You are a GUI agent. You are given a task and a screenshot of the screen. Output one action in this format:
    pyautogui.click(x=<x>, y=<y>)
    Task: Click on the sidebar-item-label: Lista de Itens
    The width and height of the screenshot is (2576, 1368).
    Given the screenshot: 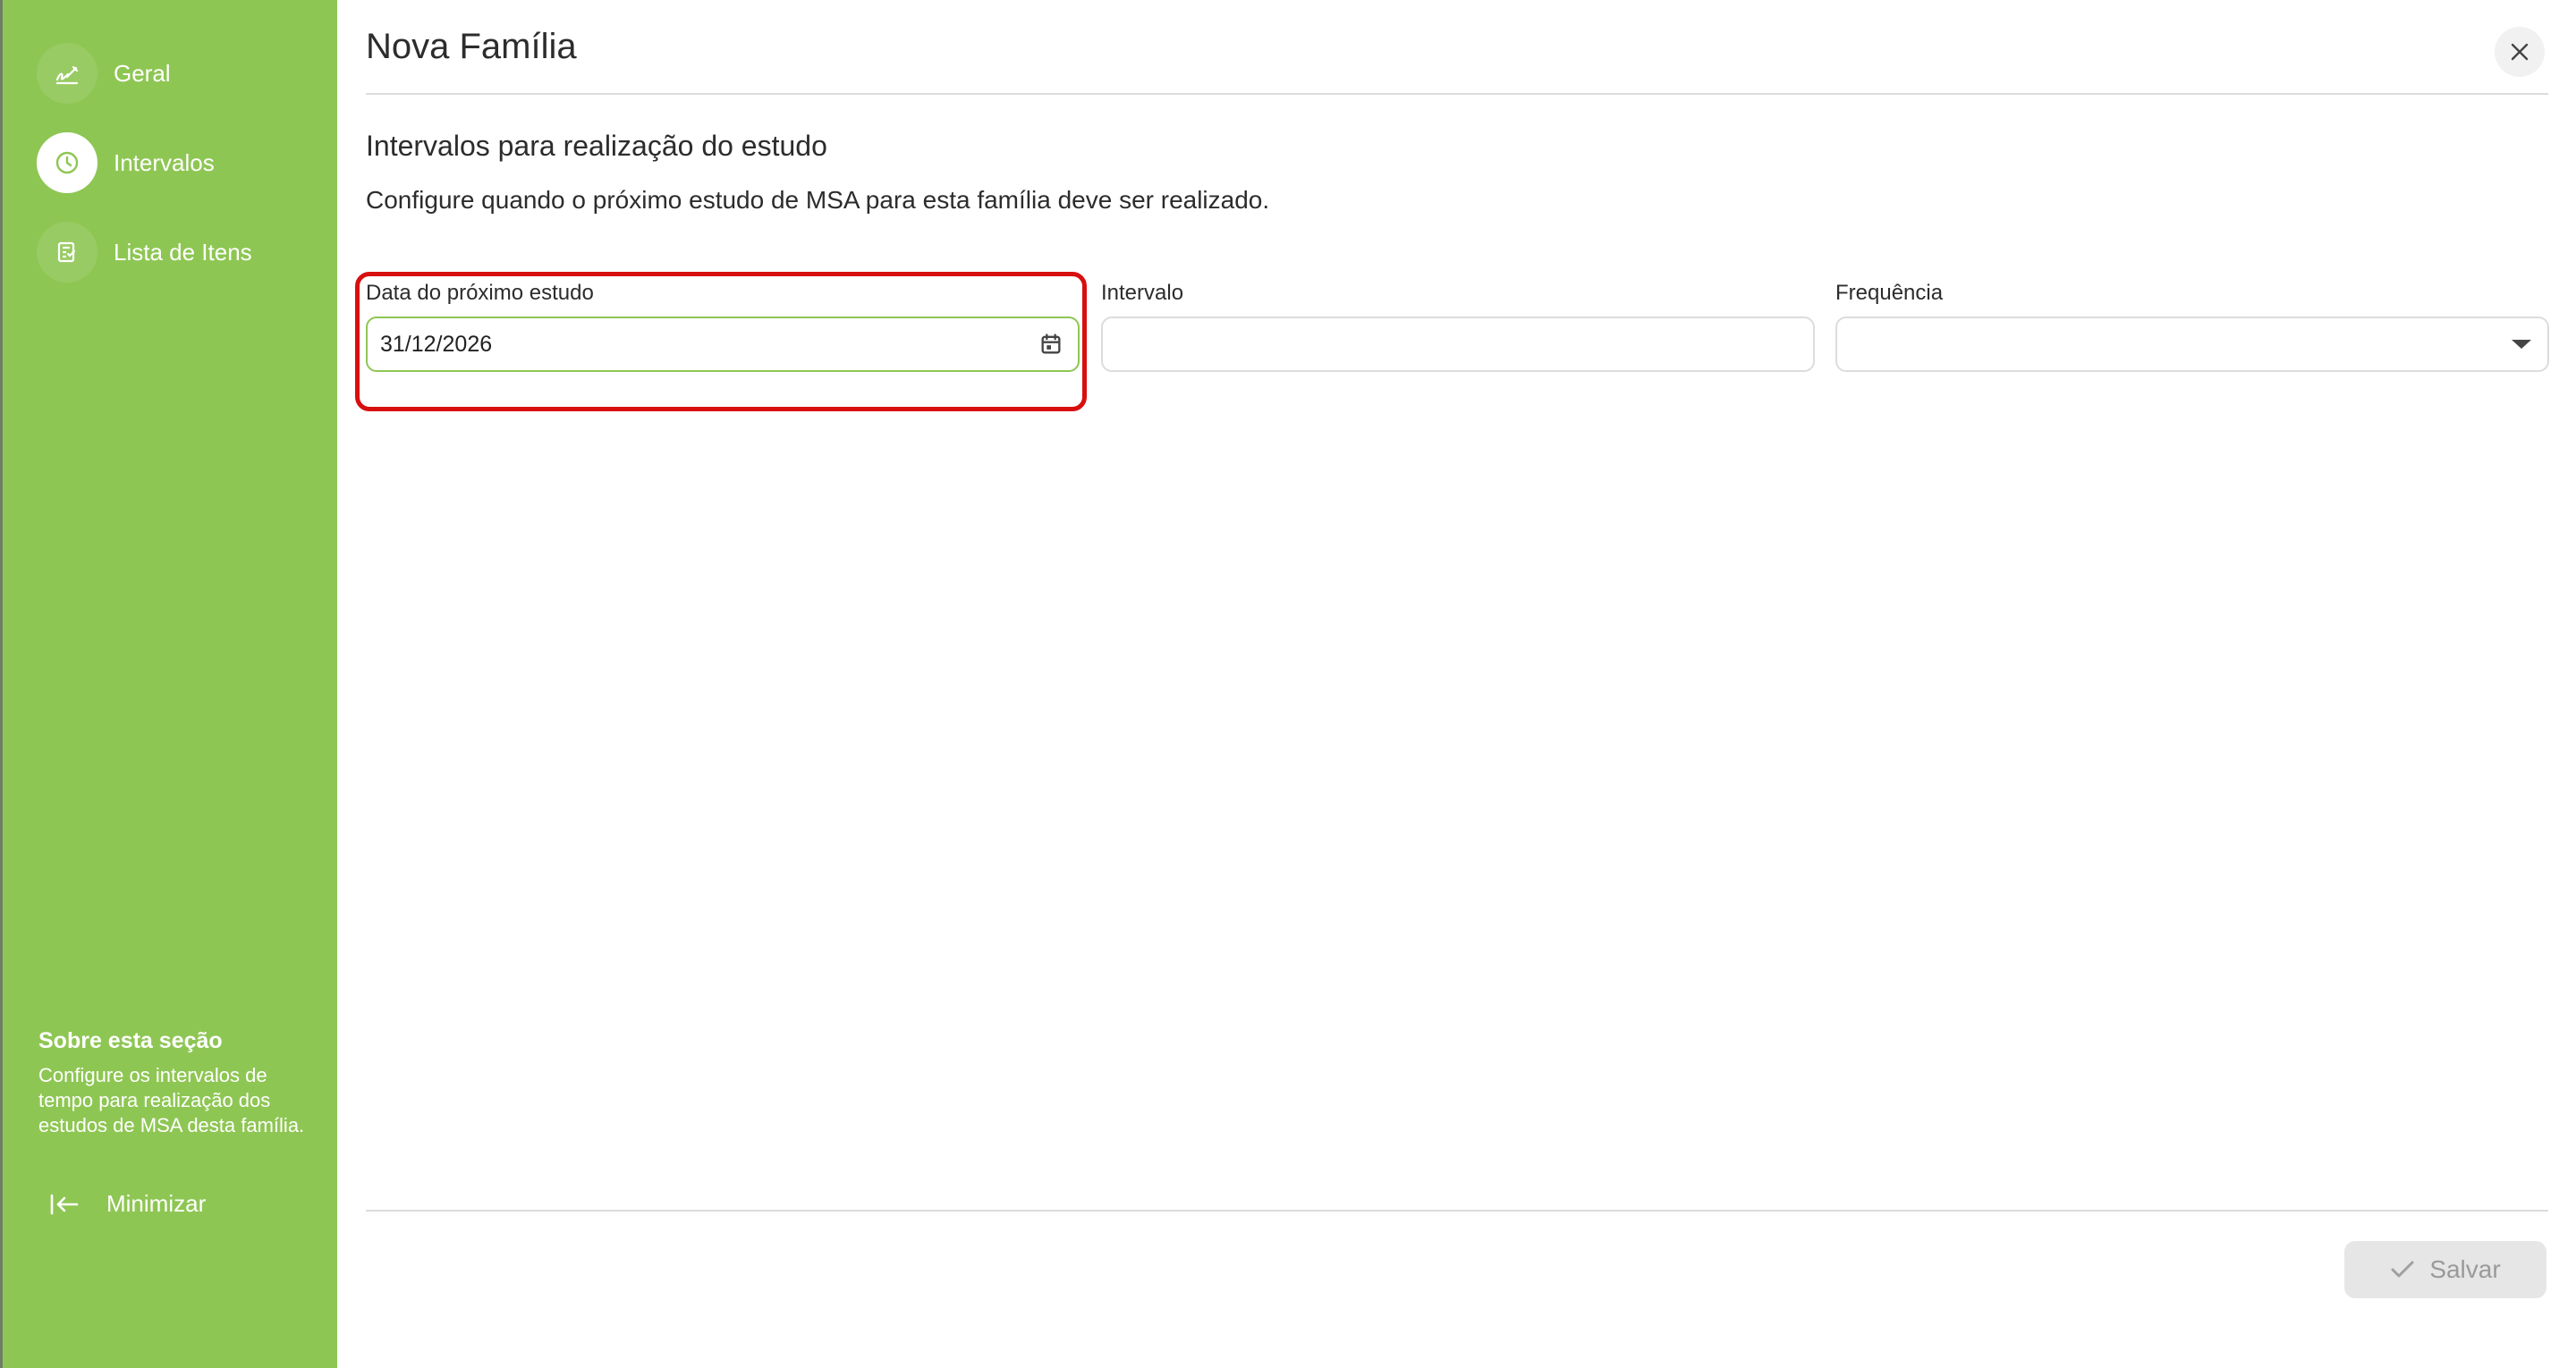 What is the action you would take?
    pyautogui.click(x=183, y=252)
    